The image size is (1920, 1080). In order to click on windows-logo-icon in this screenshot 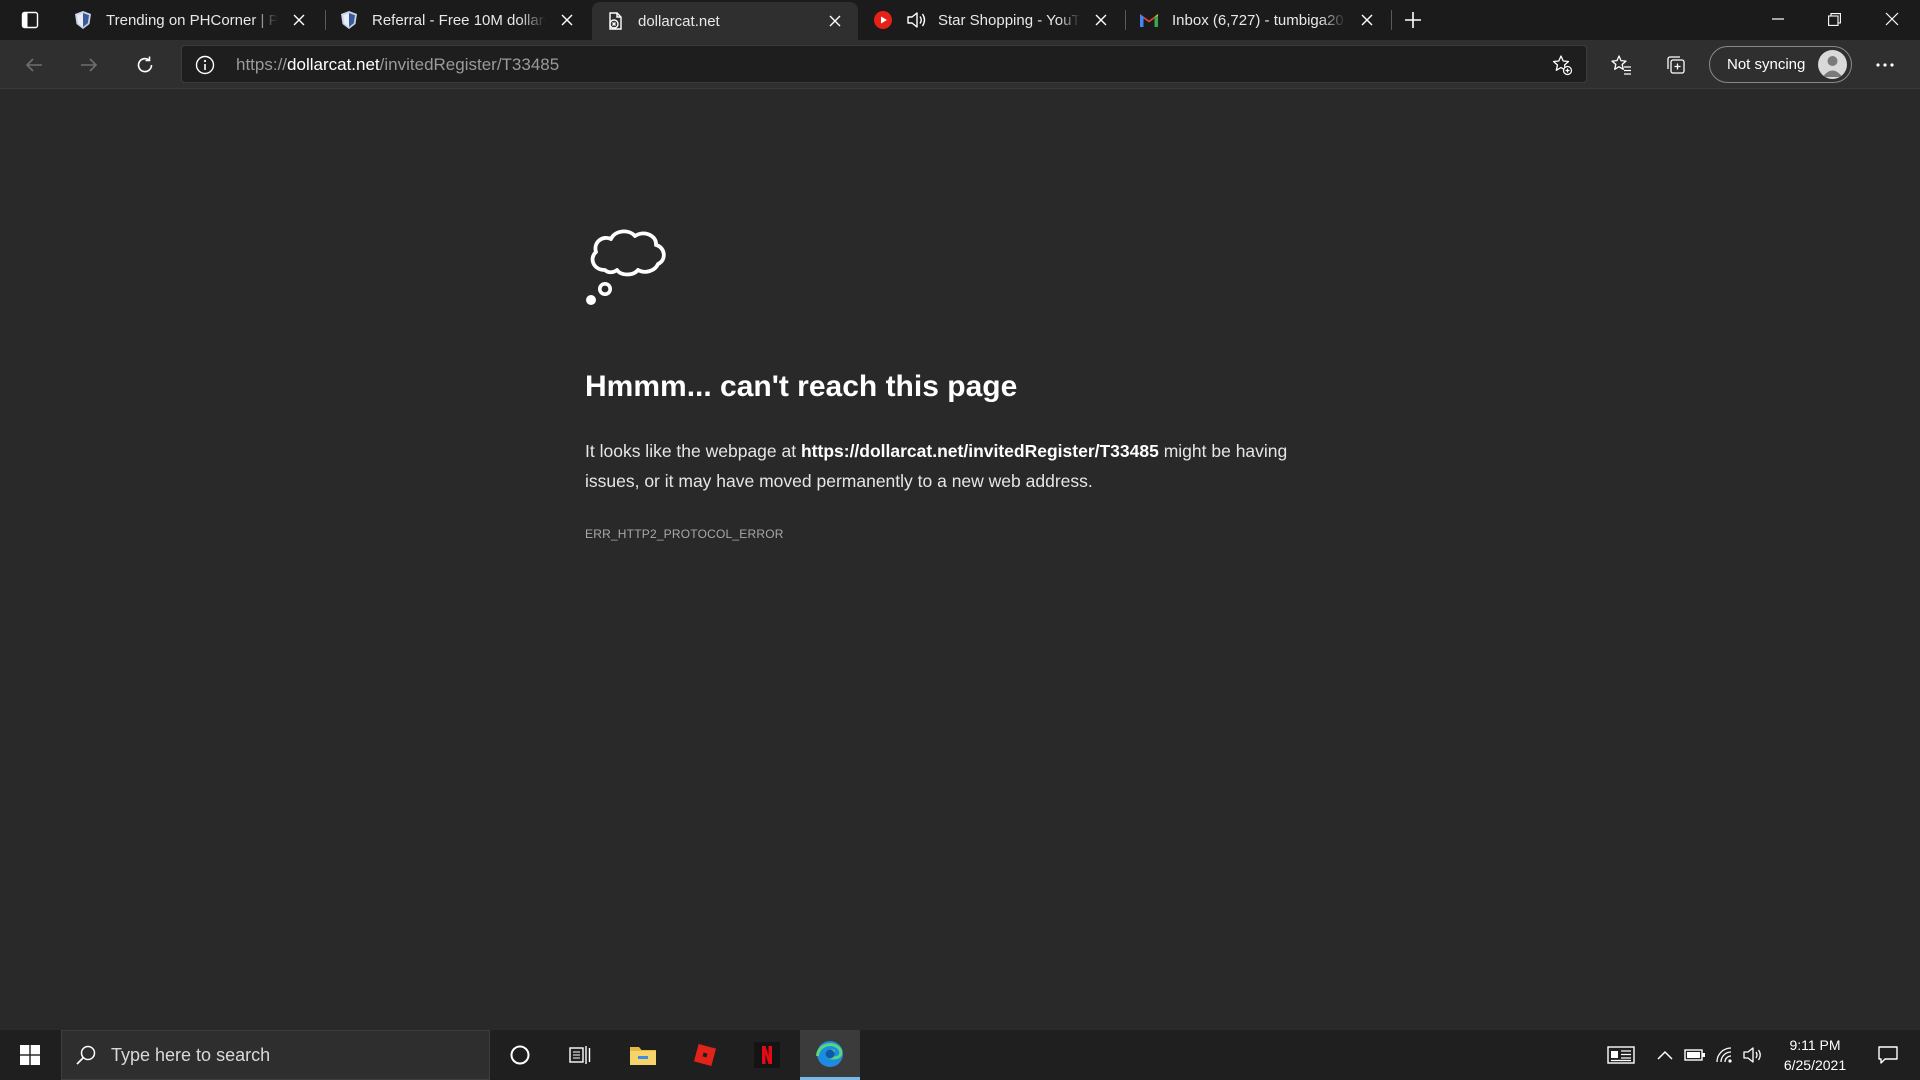, I will do `click(30, 1055)`.